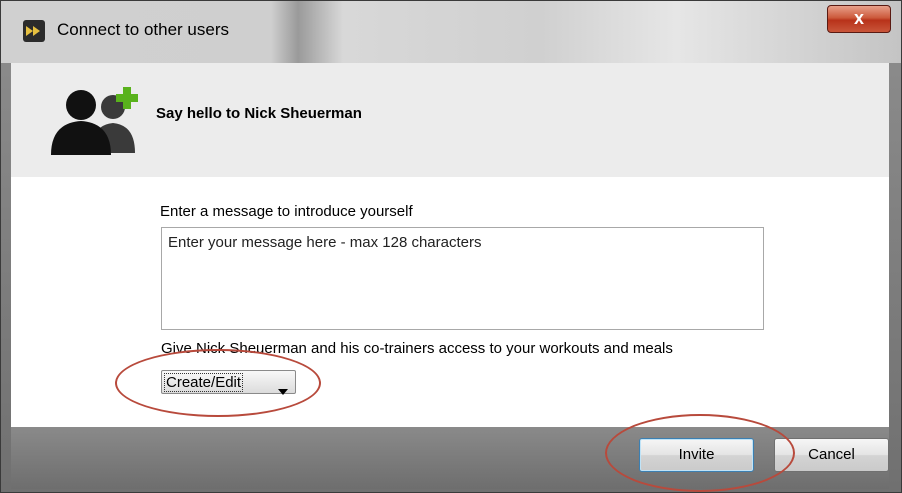 This screenshot has width=902, height=493. What do you see at coordinates (283, 389) in the screenshot?
I see `chevron-down-icon` at bounding box center [283, 389].